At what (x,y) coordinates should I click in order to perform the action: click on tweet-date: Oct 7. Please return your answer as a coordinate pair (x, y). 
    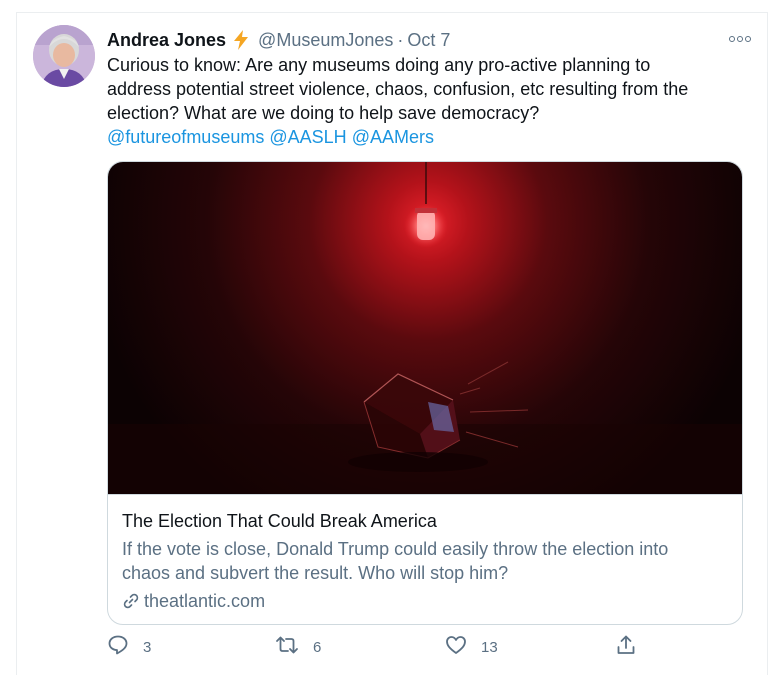
    Looking at the image, I should click on (428, 40).